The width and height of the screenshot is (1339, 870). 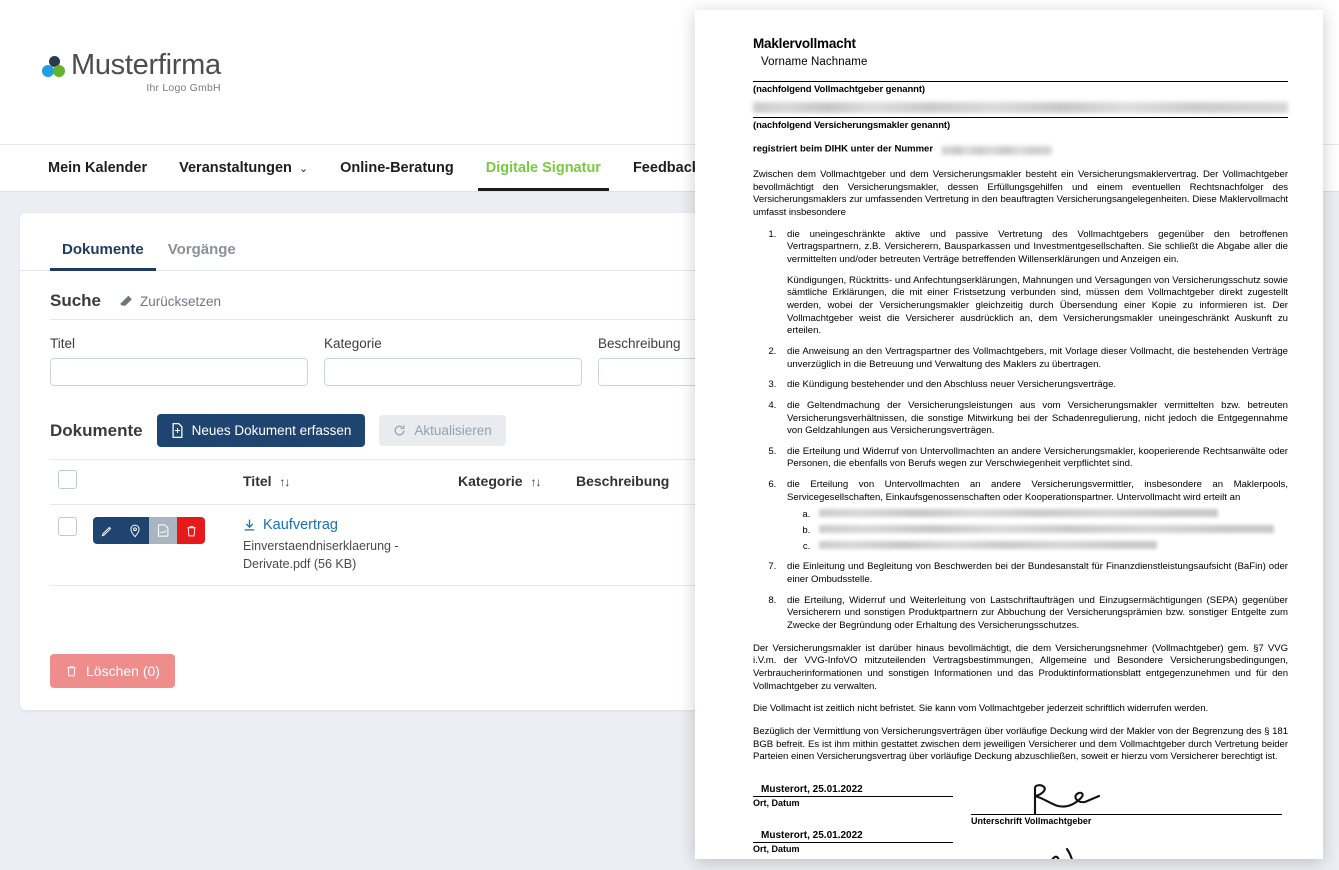 I want to click on th-titel: Titel ↑↓, so click(x=342, y=482).